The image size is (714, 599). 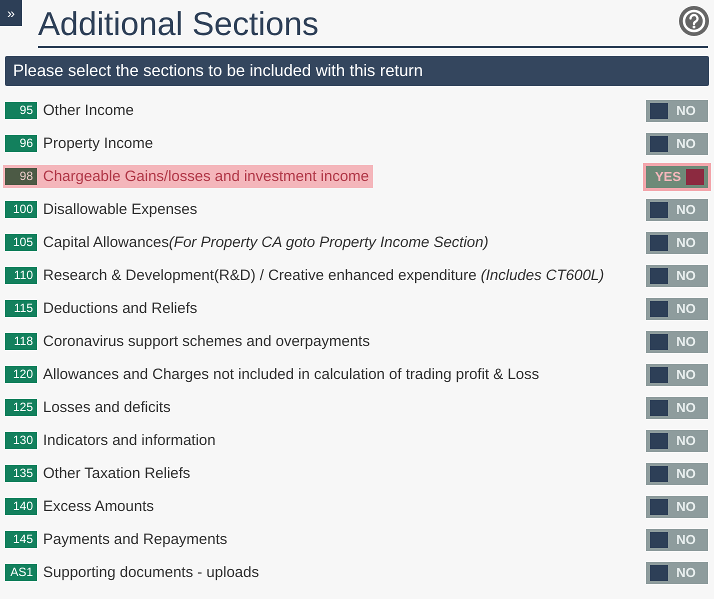 I want to click on section-label: Capital Allowances(For Property CA goto Property Income Section), so click(x=265, y=242).